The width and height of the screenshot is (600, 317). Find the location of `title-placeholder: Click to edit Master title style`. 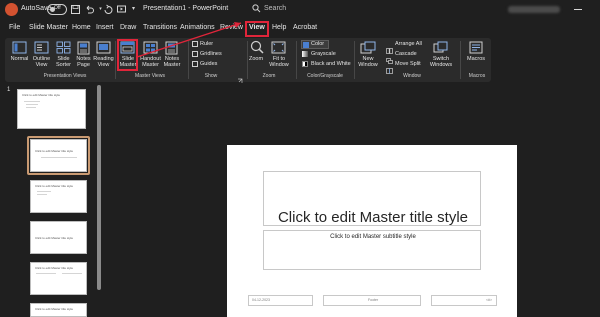

title-placeholder: Click to edit Master title style is located at coordinates (372, 198).